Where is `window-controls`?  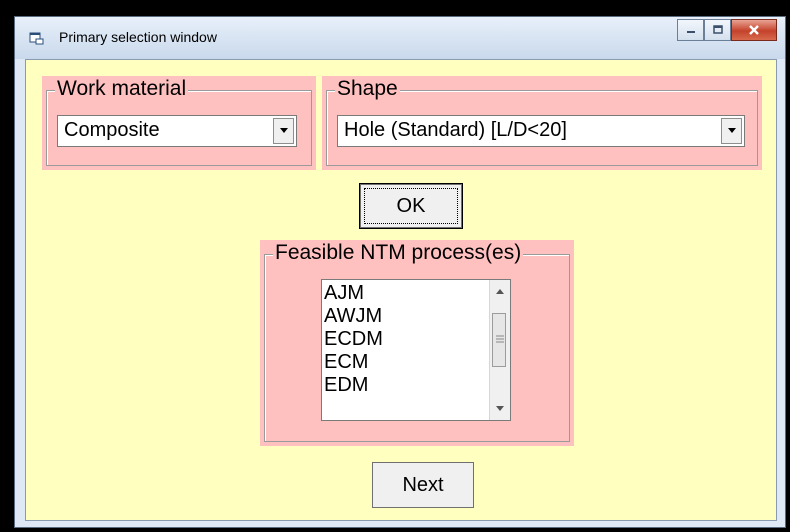 window-controls is located at coordinates (727, 31).